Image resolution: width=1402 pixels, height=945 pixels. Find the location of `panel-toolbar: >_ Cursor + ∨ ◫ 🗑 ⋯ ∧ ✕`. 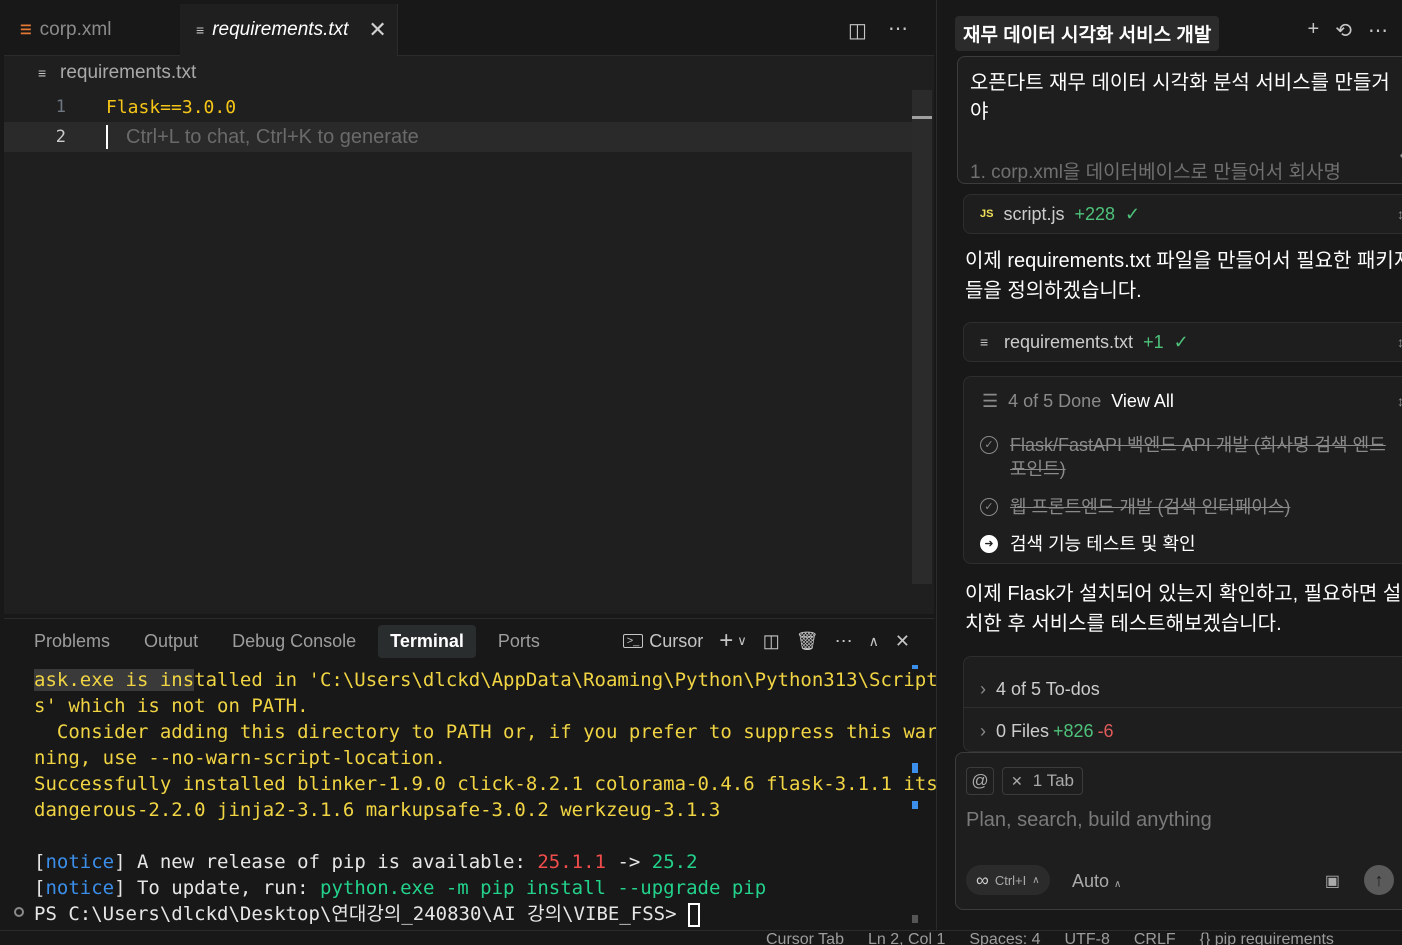

panel-toolbar: >_ Cursor + ∨ ◫ 🗑 ⋯ ∧ ✕ is located at coordinates (766, 641).